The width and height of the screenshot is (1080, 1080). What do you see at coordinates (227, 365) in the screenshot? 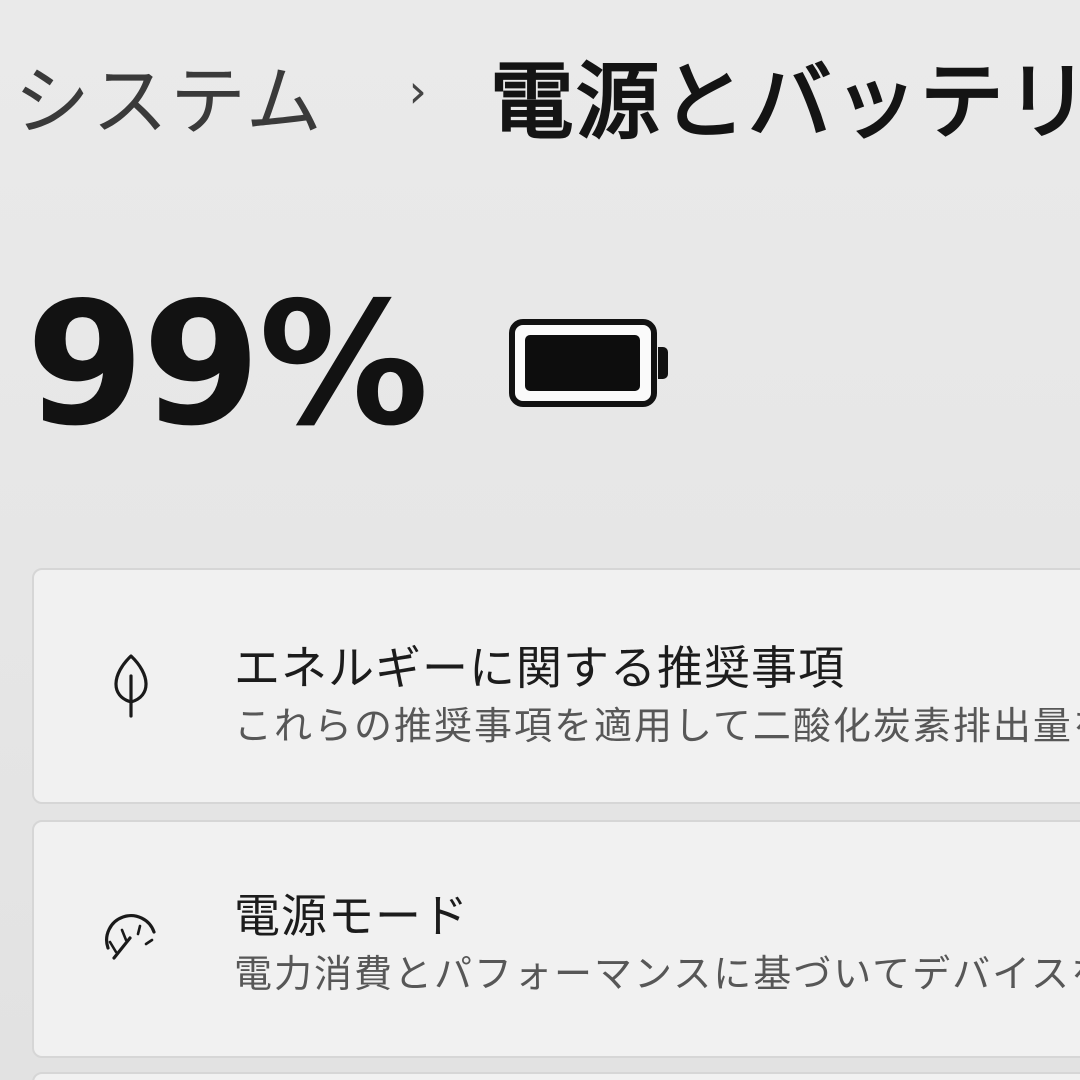
I see `battery-percentage: 99%` at bounding box center [227, 365].